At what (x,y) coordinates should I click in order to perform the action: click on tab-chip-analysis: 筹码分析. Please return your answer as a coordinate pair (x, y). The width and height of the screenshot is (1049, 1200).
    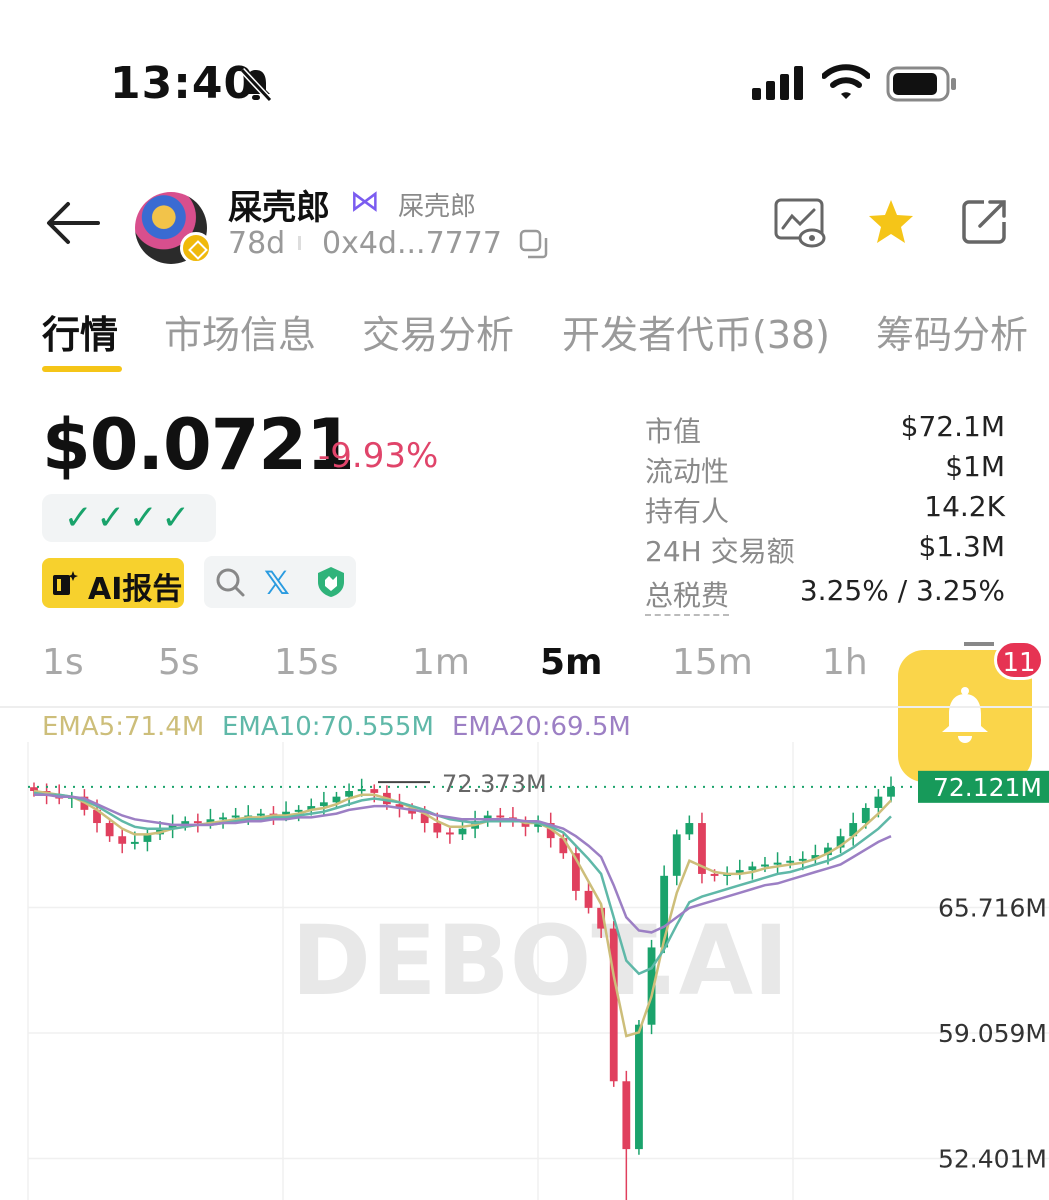
    Looking at the image, I should click on (952, 331).